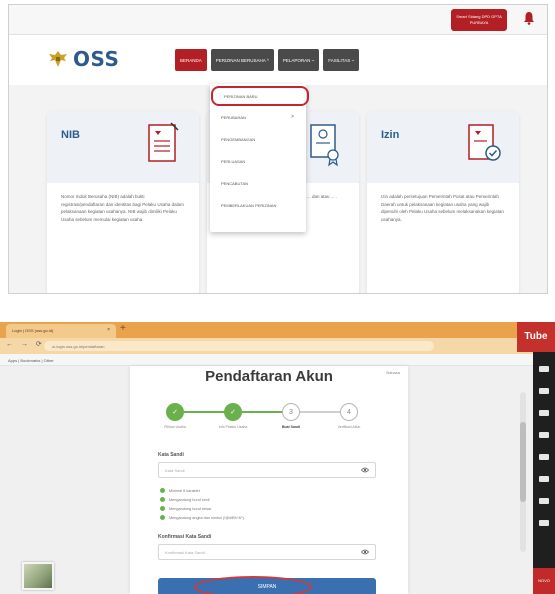 The width and height of the screenshot is (555, 594). What do you see at coordinates (536, 337) in the screenshot?
I see `youtube-logo-icon: Tube` at bounding box center [536, 337].